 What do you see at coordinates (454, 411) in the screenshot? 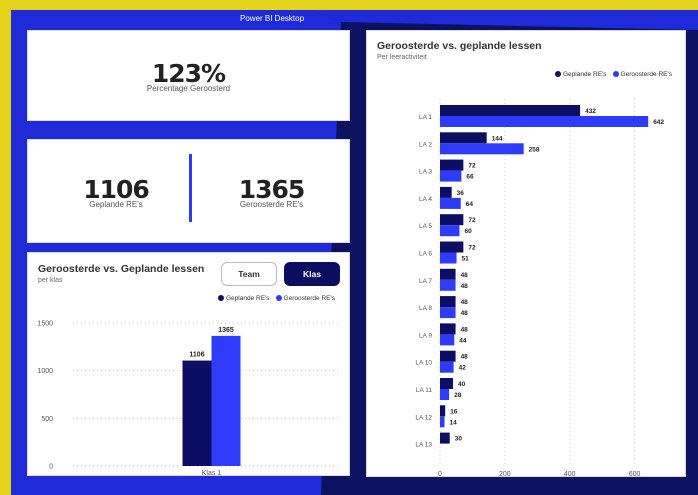
I see `data-label: 16` at bounding box center [454, 411].